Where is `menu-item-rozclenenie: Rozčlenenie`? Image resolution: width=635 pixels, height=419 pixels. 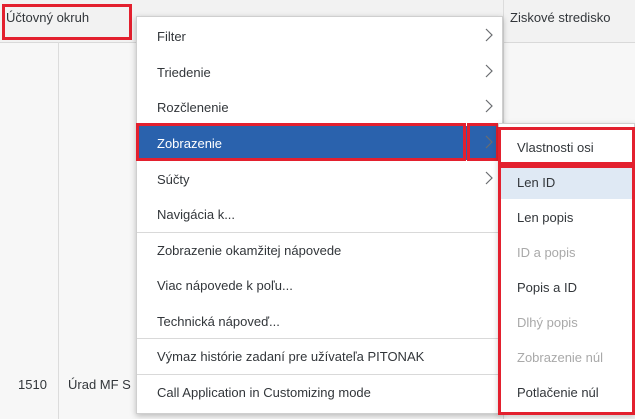 menu-item-rozclenenie: Rozčlenenie is located at coordinates (319, 107).